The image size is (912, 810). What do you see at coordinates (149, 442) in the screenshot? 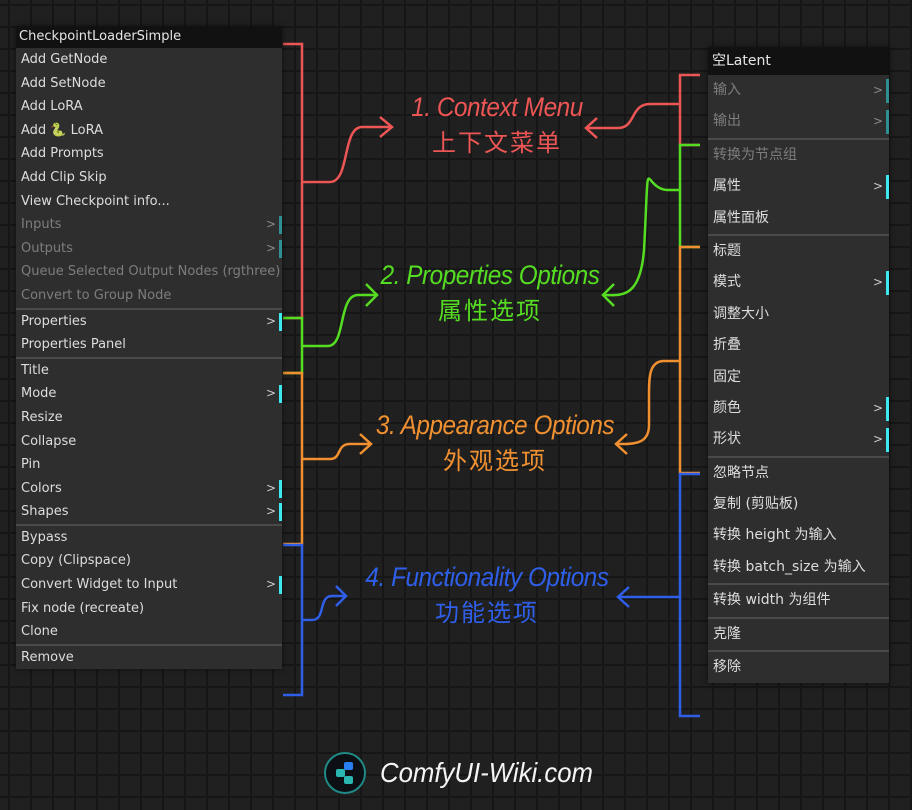
I see `menu-item: Collapse` at bounding box center [149, 442].